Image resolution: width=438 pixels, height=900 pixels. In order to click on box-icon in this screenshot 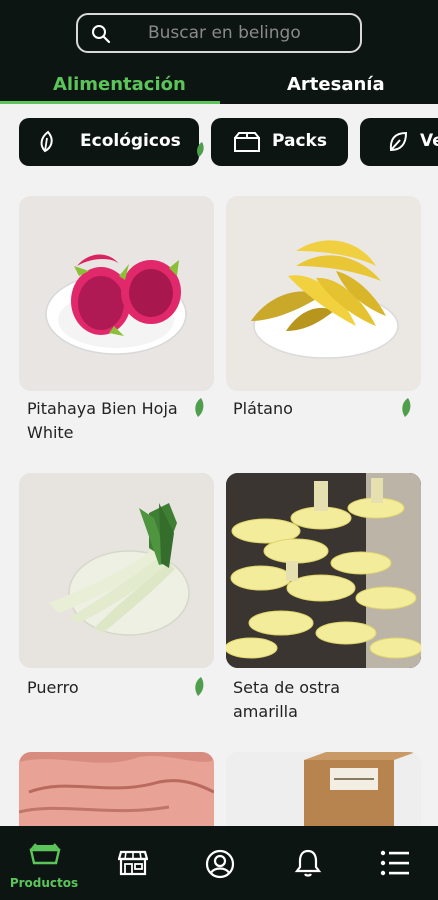, I will do `click(247, 142)`.